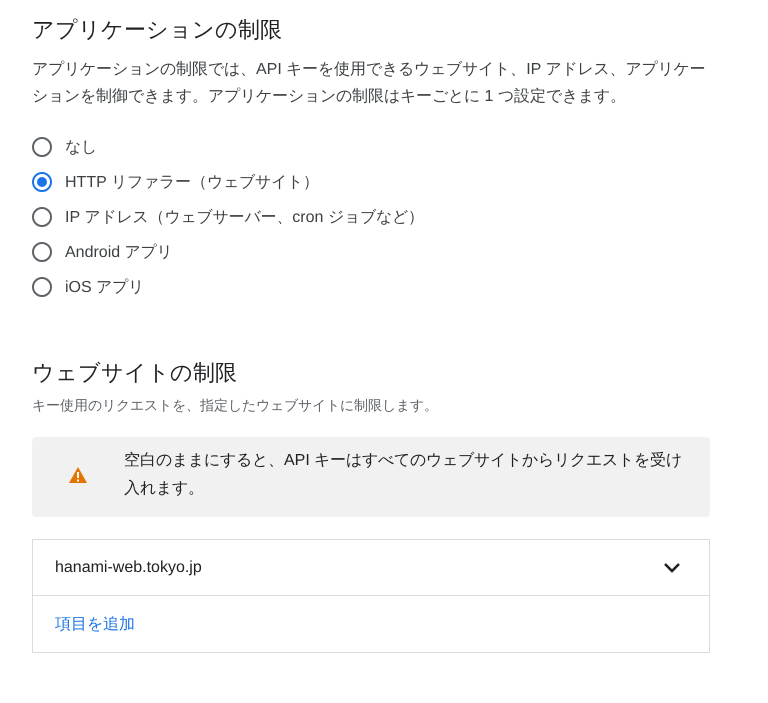  What do you see at coordinates (81, 147) in the screenshot?
I see `radio-label: なし` at bounding box center [81, 147].